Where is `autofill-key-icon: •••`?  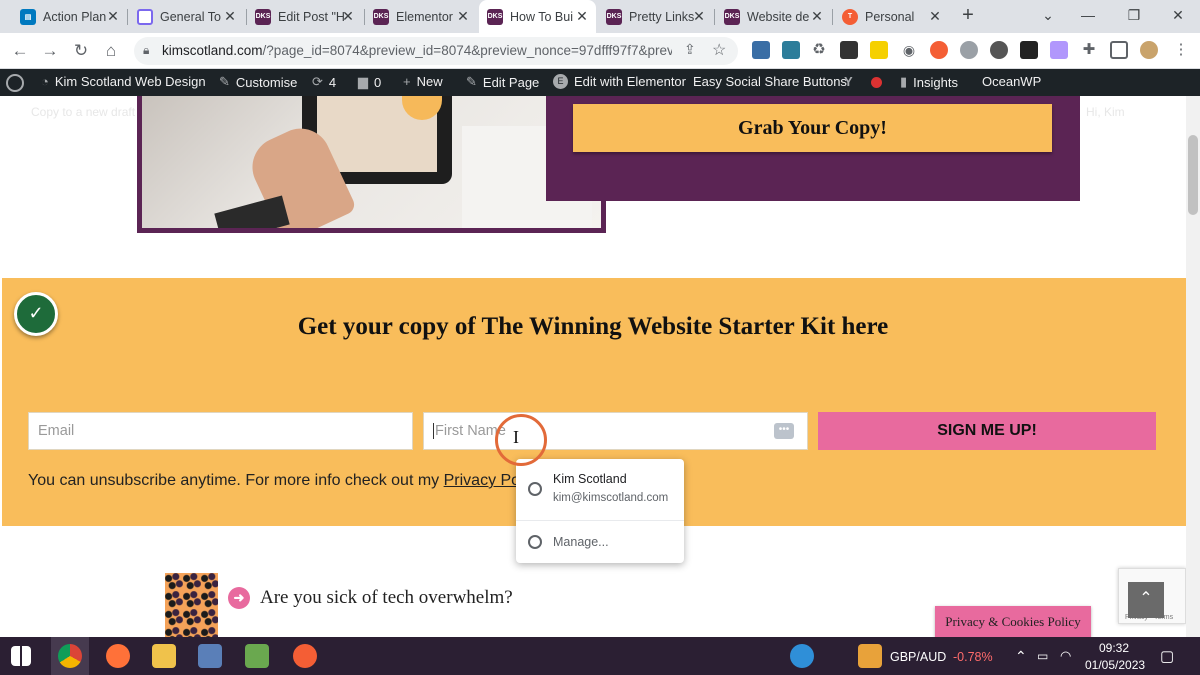
autofill-key-icon: ••• is located at coordinates (784, 431).